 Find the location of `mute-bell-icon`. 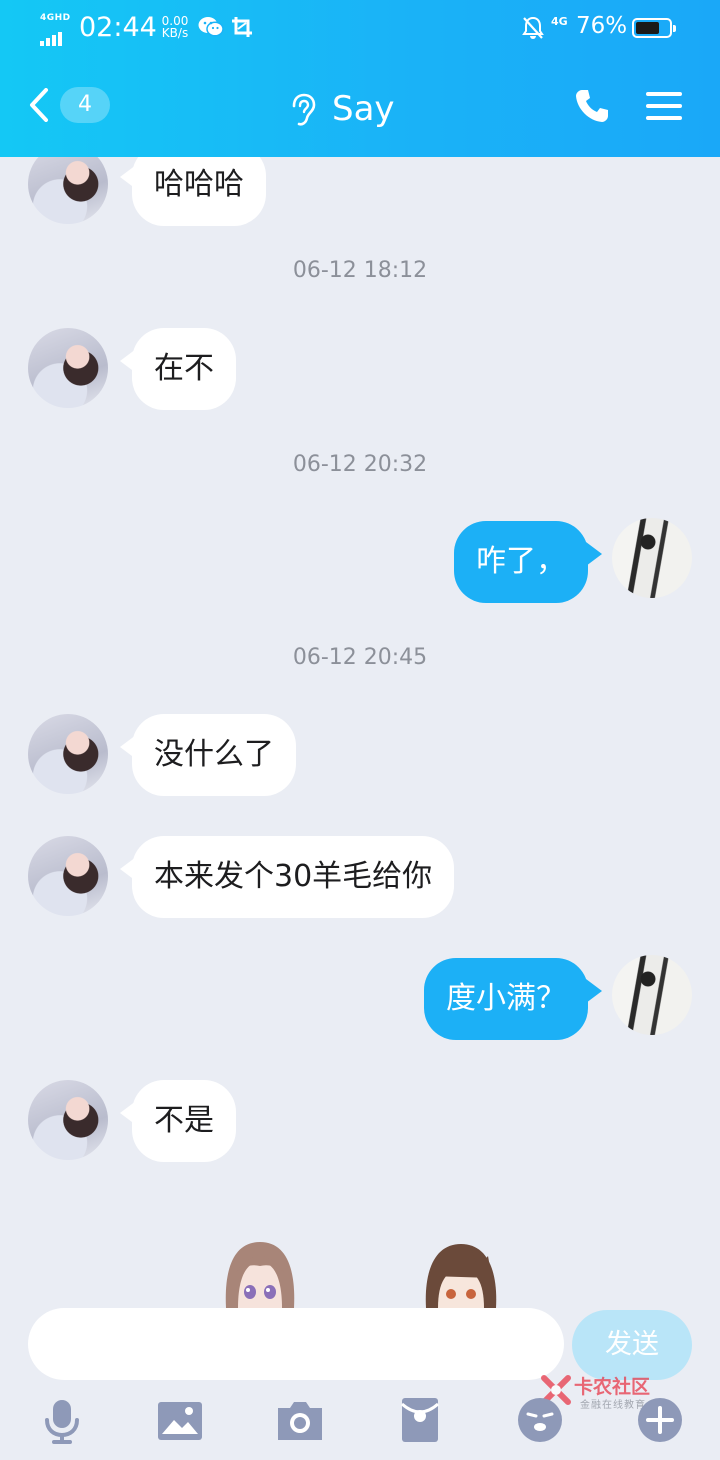

mute-bell-icon is located at coordinates (533, 27).